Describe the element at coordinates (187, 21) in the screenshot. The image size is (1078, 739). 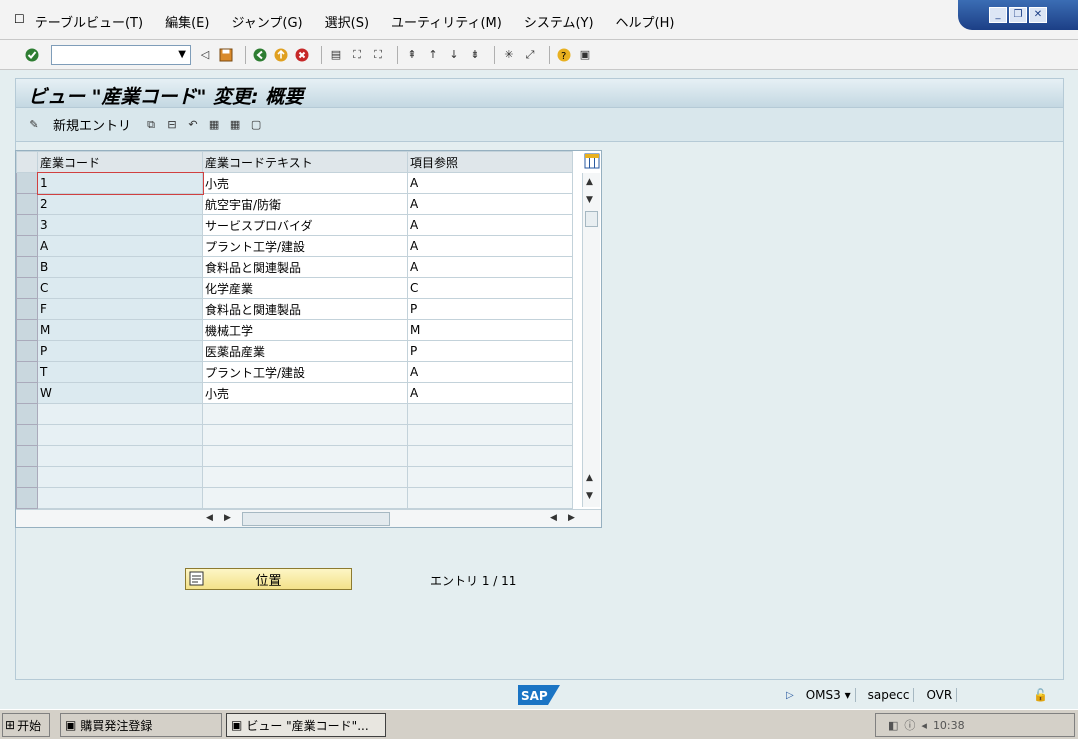
I see `menu-item-1: 編集(E)` at that location.